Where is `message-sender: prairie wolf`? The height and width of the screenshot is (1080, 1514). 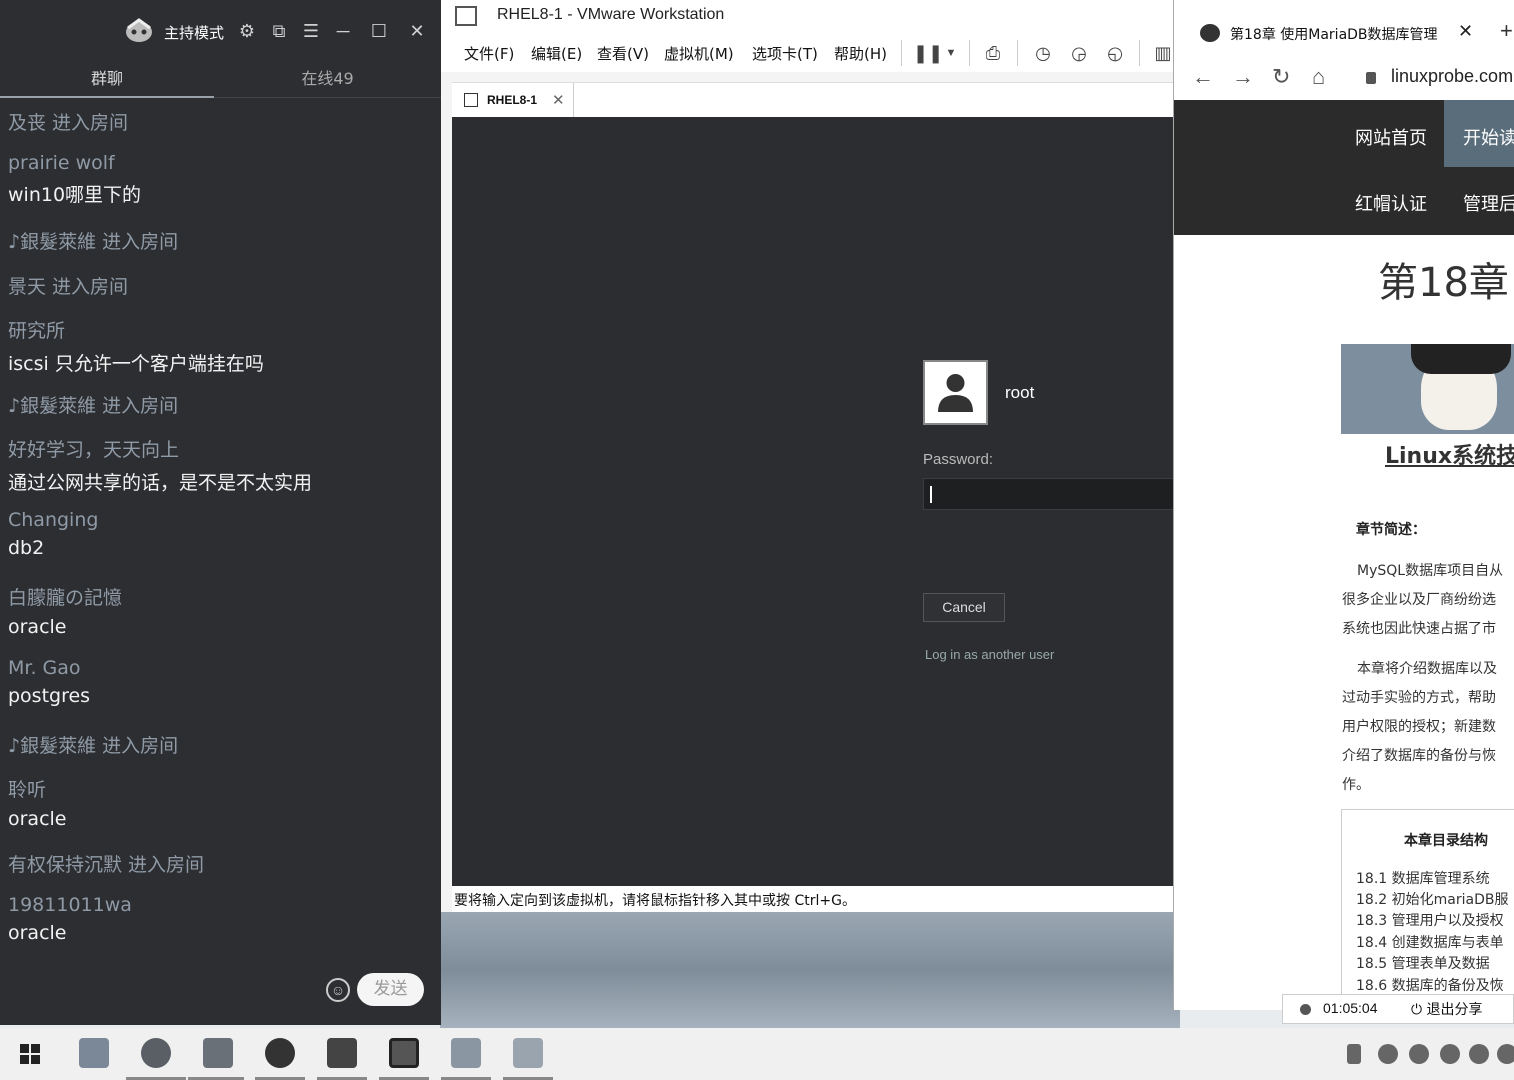 message-sender: prairie wolf is located at coordinates (74, 163).